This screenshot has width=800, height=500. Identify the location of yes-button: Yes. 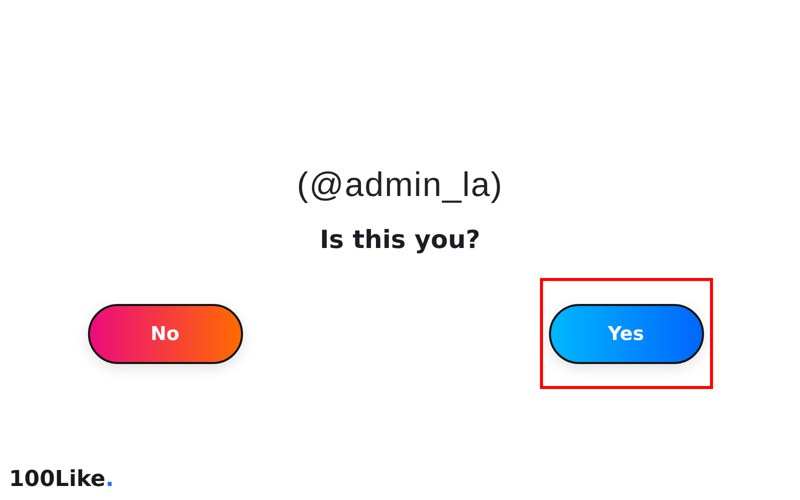
(626, 334).